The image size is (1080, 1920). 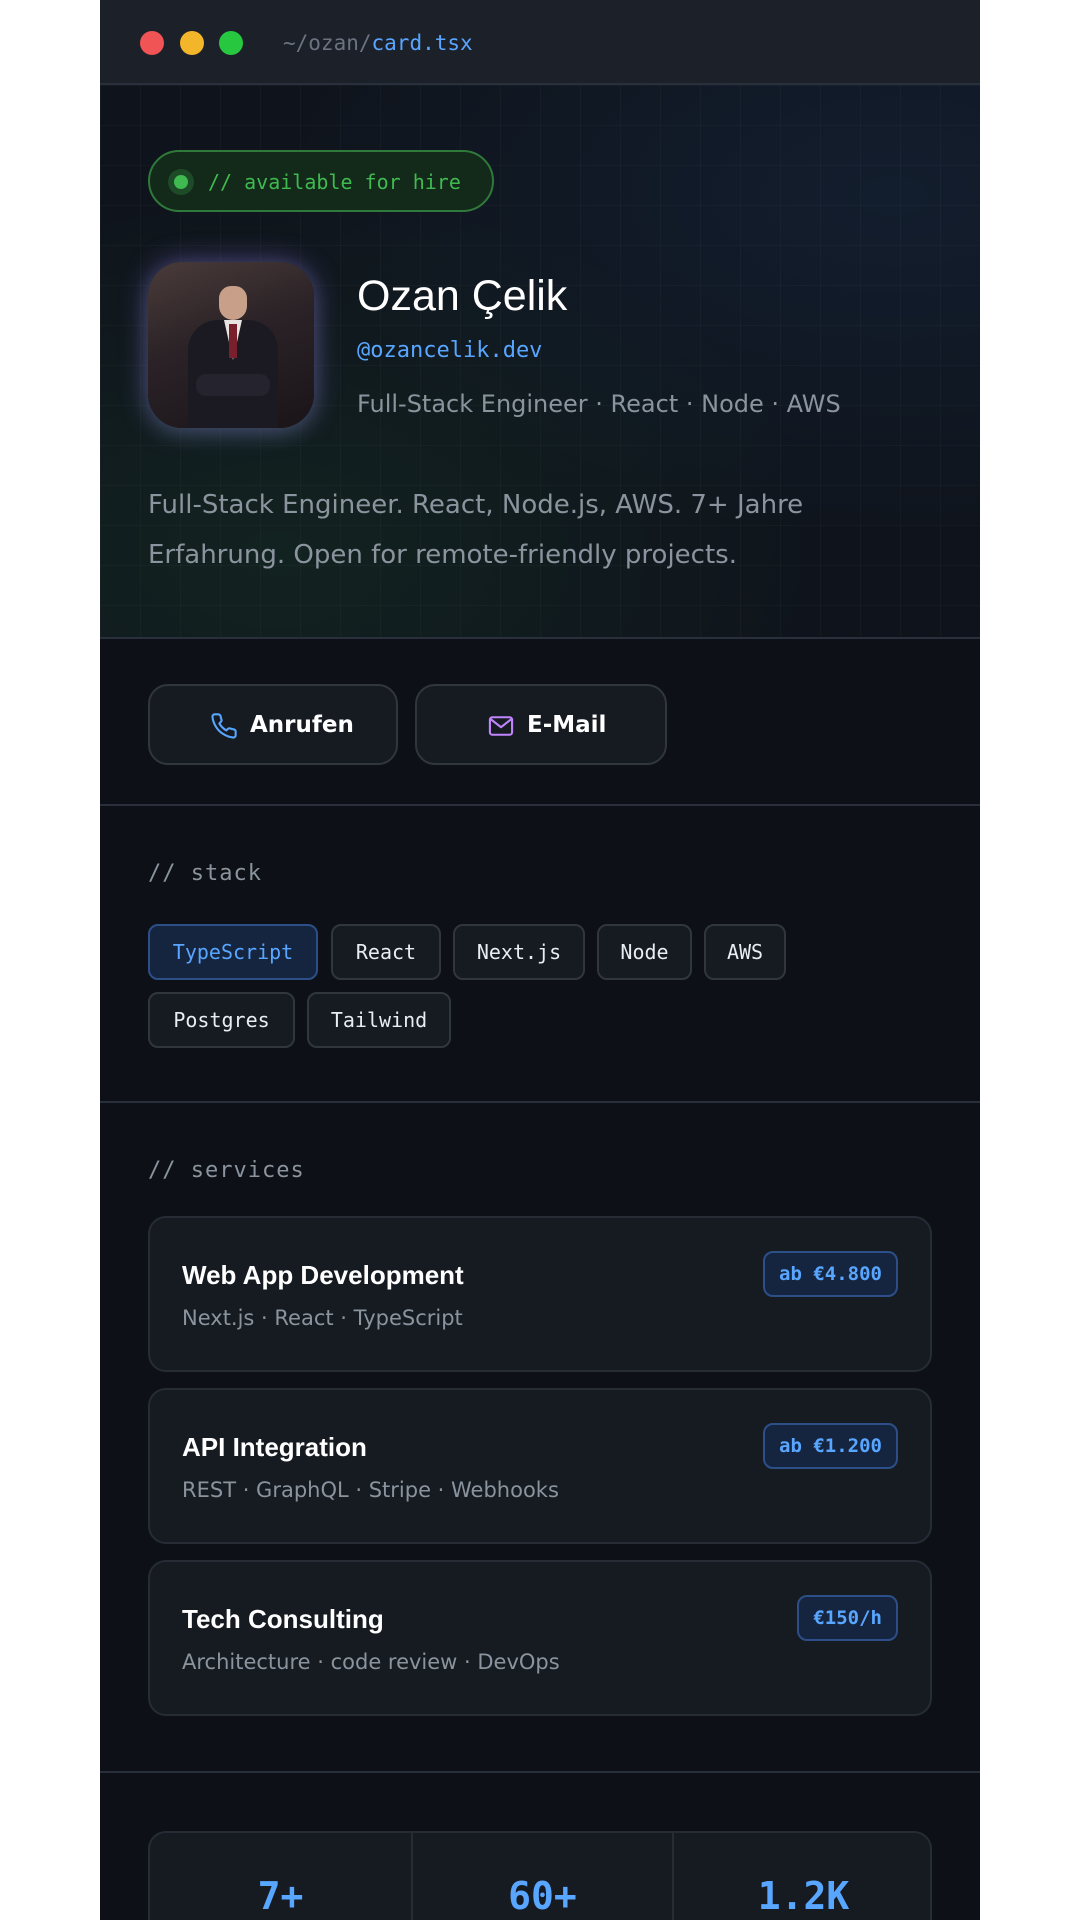 What do you see at coordinates (422, 43) in the screenshot?
I see `file-name: card.tsx` at bounding box center [422, 43].